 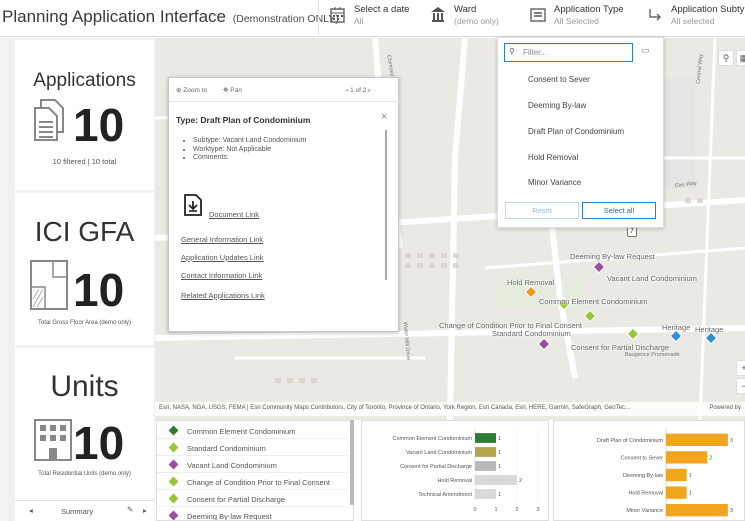 I want to click on applications-title: Applications, so click(x=84, y=80).